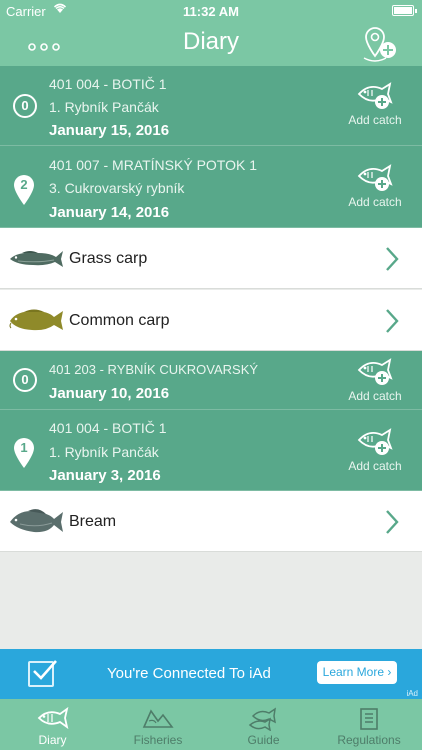 This screenshot has height=750, width=422. What do you see at coordinates (36, 260) in the screenshot?
I see `grass-carp-icon` at bounding box center [36, 260].